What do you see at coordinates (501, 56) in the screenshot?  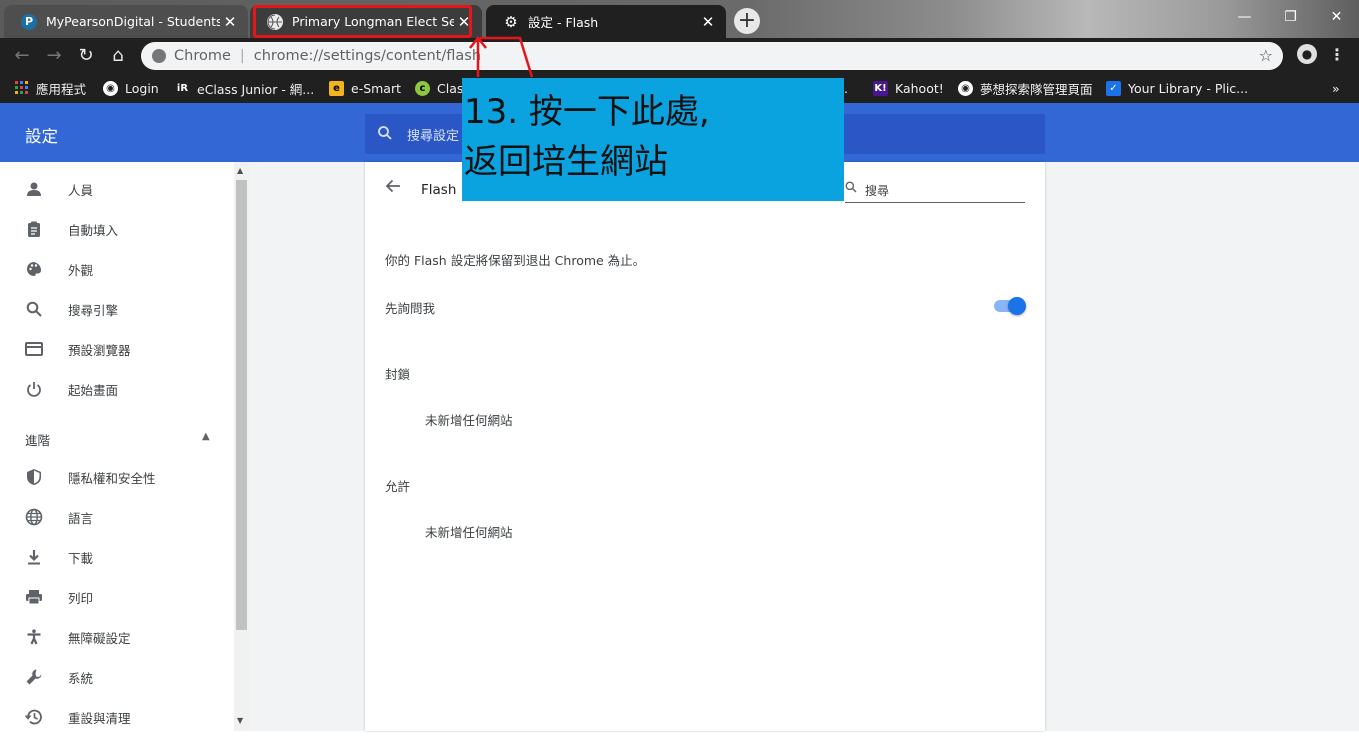 I see `annotation-arrow` at bounding box center [501, 56].